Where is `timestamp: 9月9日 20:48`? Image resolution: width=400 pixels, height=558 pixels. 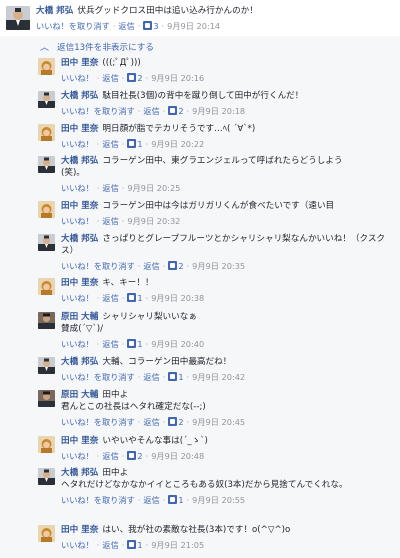 timestamp: 9月9日 20:48 is located at coordinates (177, 456).